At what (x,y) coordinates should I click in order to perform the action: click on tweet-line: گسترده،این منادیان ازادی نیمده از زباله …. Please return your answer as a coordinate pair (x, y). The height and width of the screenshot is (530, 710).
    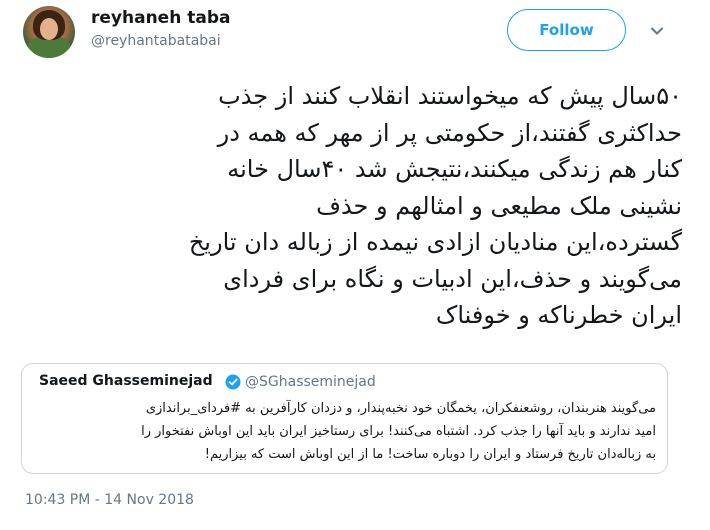
    Looking at the image, I should click on (435, 242).